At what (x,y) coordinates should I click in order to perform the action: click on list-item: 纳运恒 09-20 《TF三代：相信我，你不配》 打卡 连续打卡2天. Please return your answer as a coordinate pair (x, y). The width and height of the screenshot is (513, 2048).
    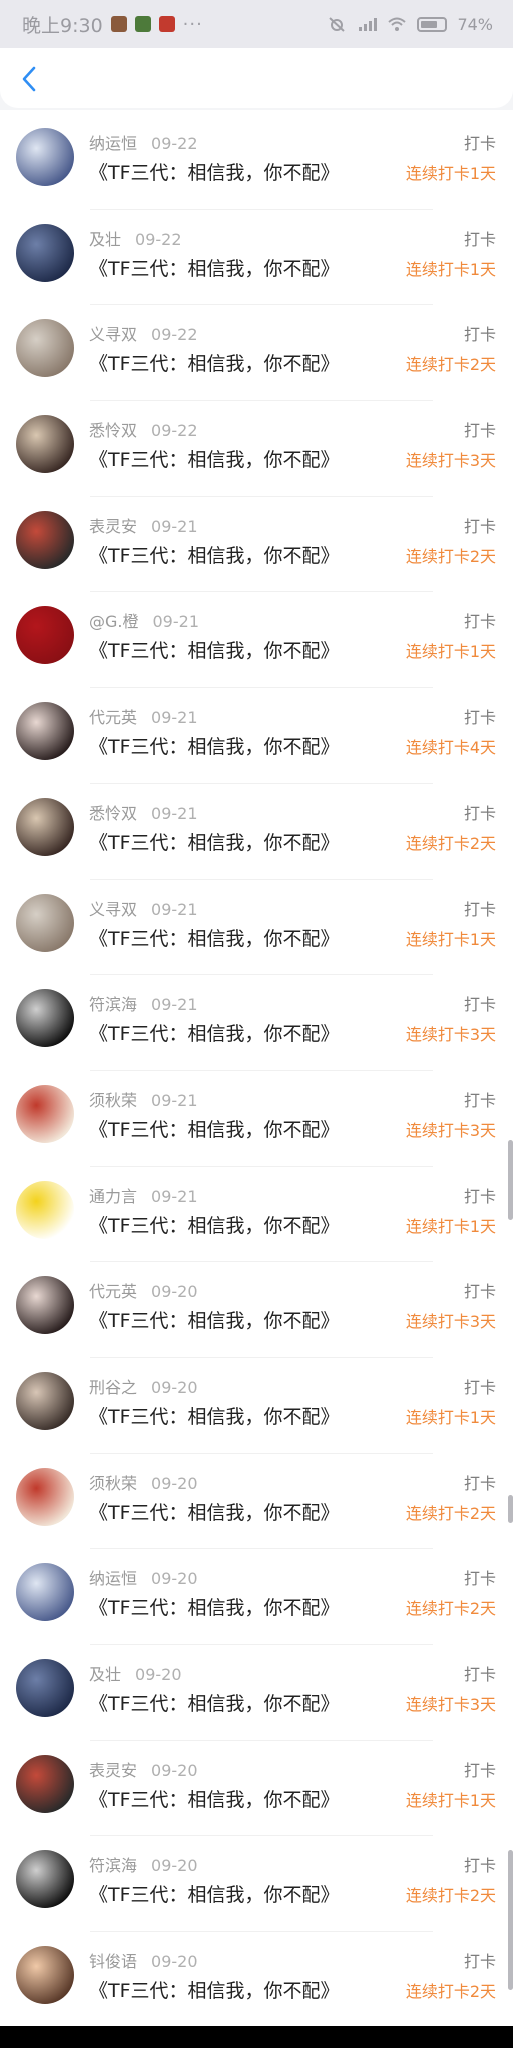
    Looking at the image, I should click on (256, 1597).